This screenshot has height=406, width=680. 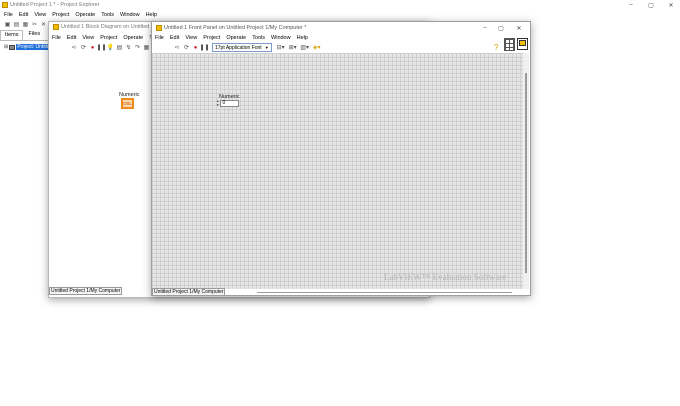 I want to click on vertical-scrollbar-thumb, so click(x=526, y=173).